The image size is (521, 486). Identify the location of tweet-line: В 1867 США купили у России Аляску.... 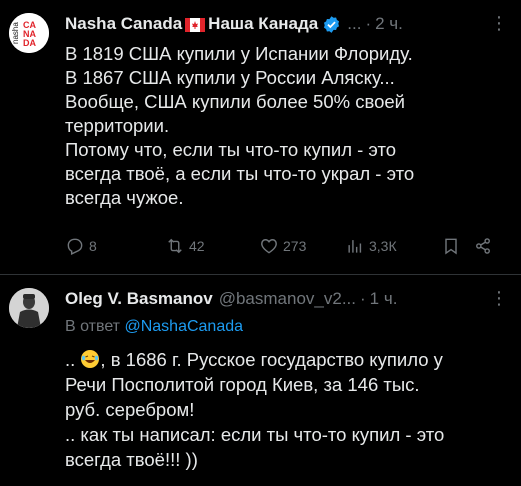
(230, 77).